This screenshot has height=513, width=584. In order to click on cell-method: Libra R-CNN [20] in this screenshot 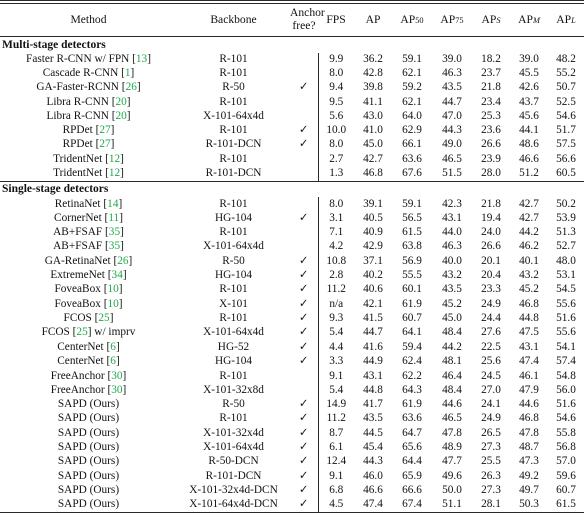, I will do `click(88, 102)`.